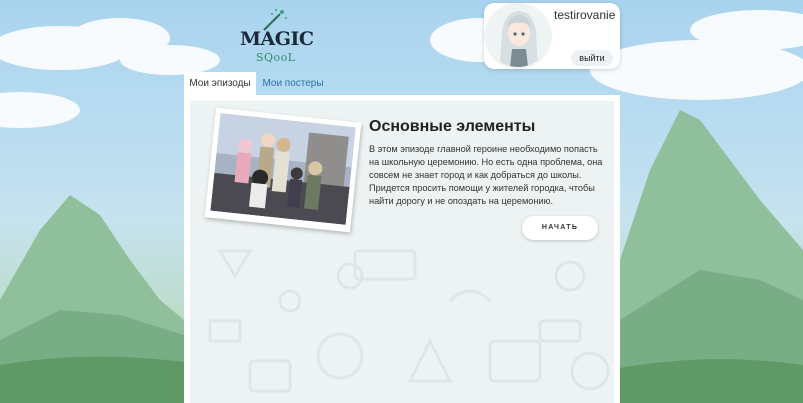 This screenshot has height=403, width=803. I want to click on app-logo: MAGIC SQooL, so click(276, 38).